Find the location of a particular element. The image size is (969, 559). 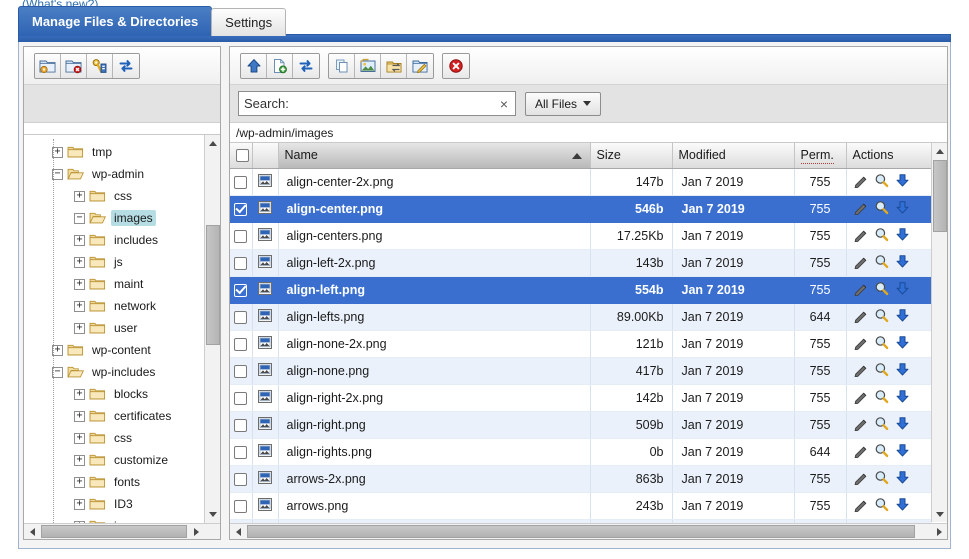

refresh-files-button is located at coordinates (306, 65).